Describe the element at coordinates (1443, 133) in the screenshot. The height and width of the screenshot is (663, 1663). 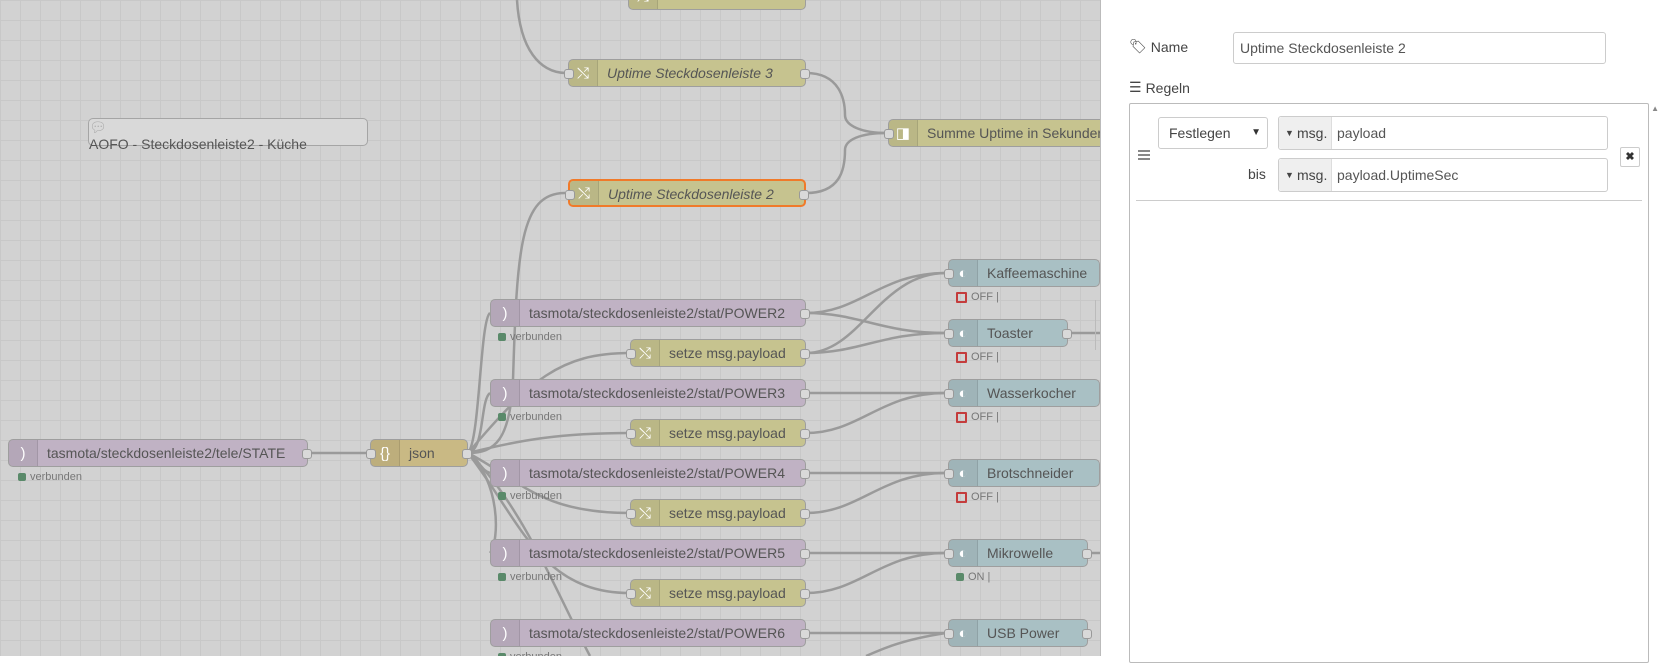
I see `property-typed-input: ▼ msg. payload` at that location.